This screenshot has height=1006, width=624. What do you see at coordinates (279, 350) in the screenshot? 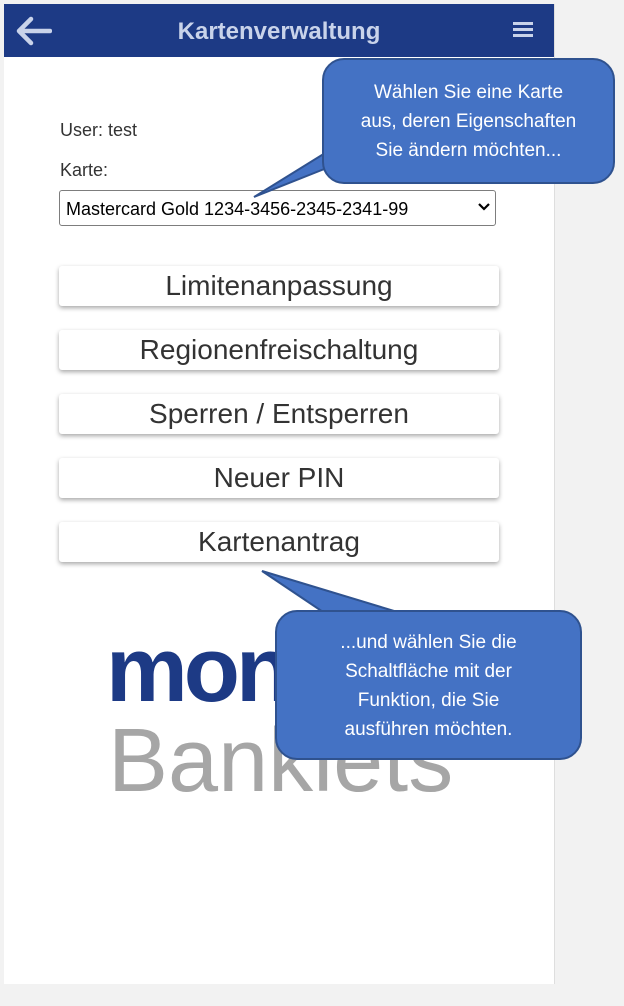
I see `region-unlock-button: Regionenfreischaltung` at bounding box center [279, 350].